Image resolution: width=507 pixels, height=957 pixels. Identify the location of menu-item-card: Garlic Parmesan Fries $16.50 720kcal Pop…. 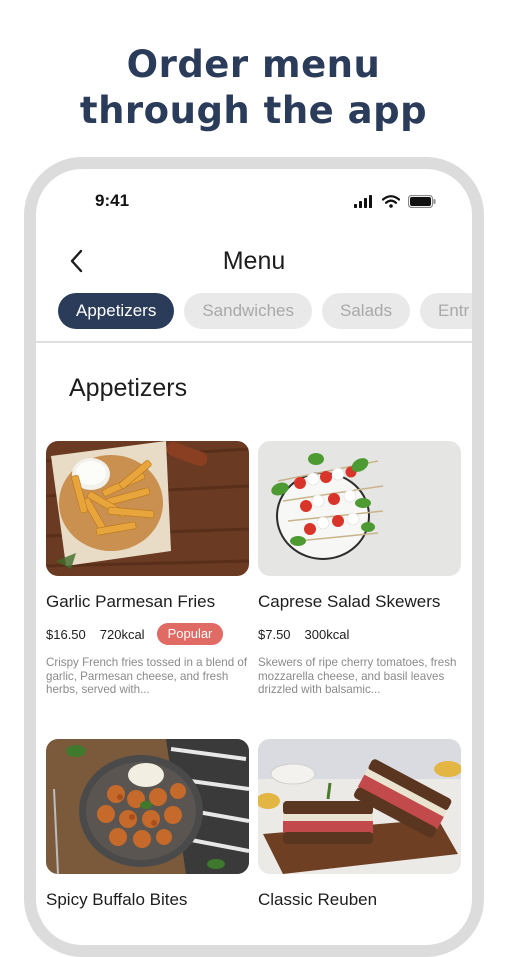
(147, 569).